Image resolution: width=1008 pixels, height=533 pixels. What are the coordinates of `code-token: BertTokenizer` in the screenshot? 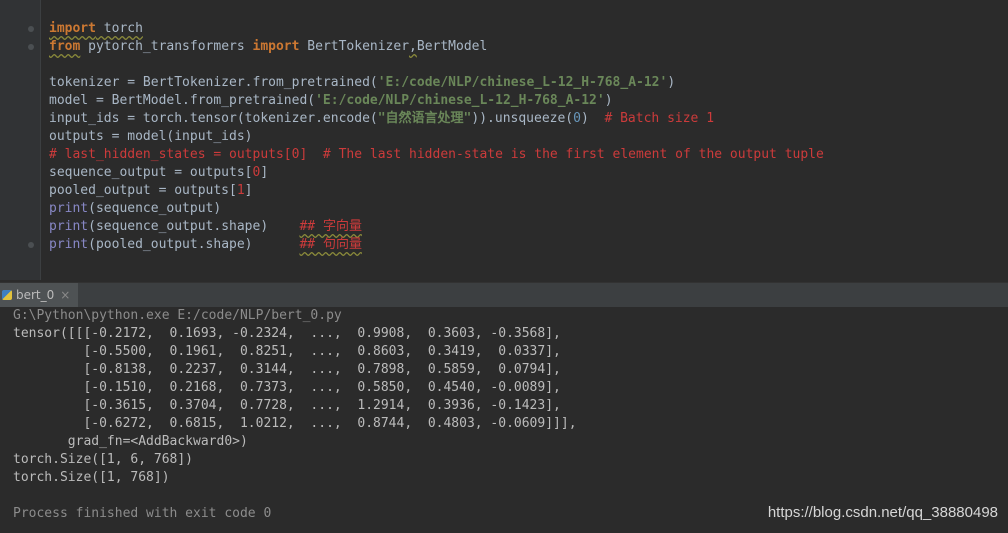 It's located at (354, 46).